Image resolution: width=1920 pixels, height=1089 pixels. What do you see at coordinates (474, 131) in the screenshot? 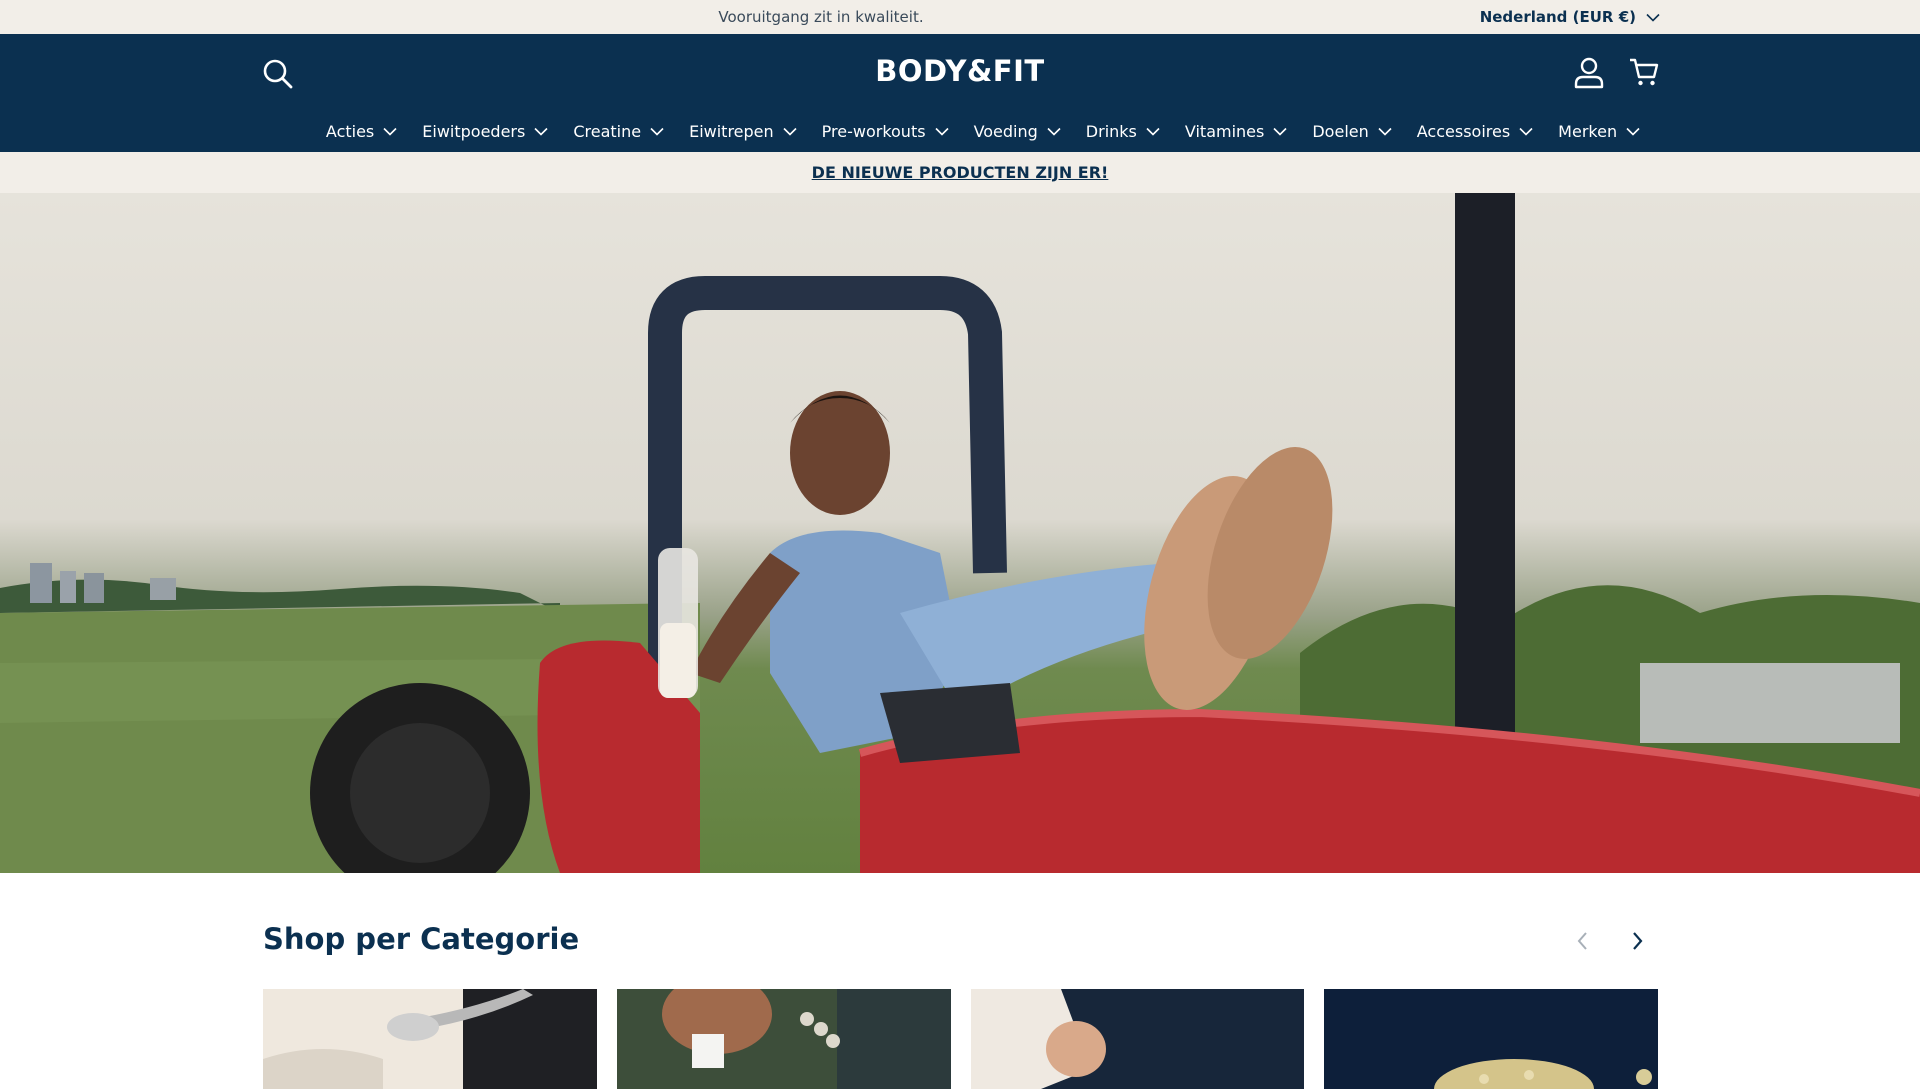
I see `nav-item-label: Eiwitpoeders` at bounding box center [474, 131].